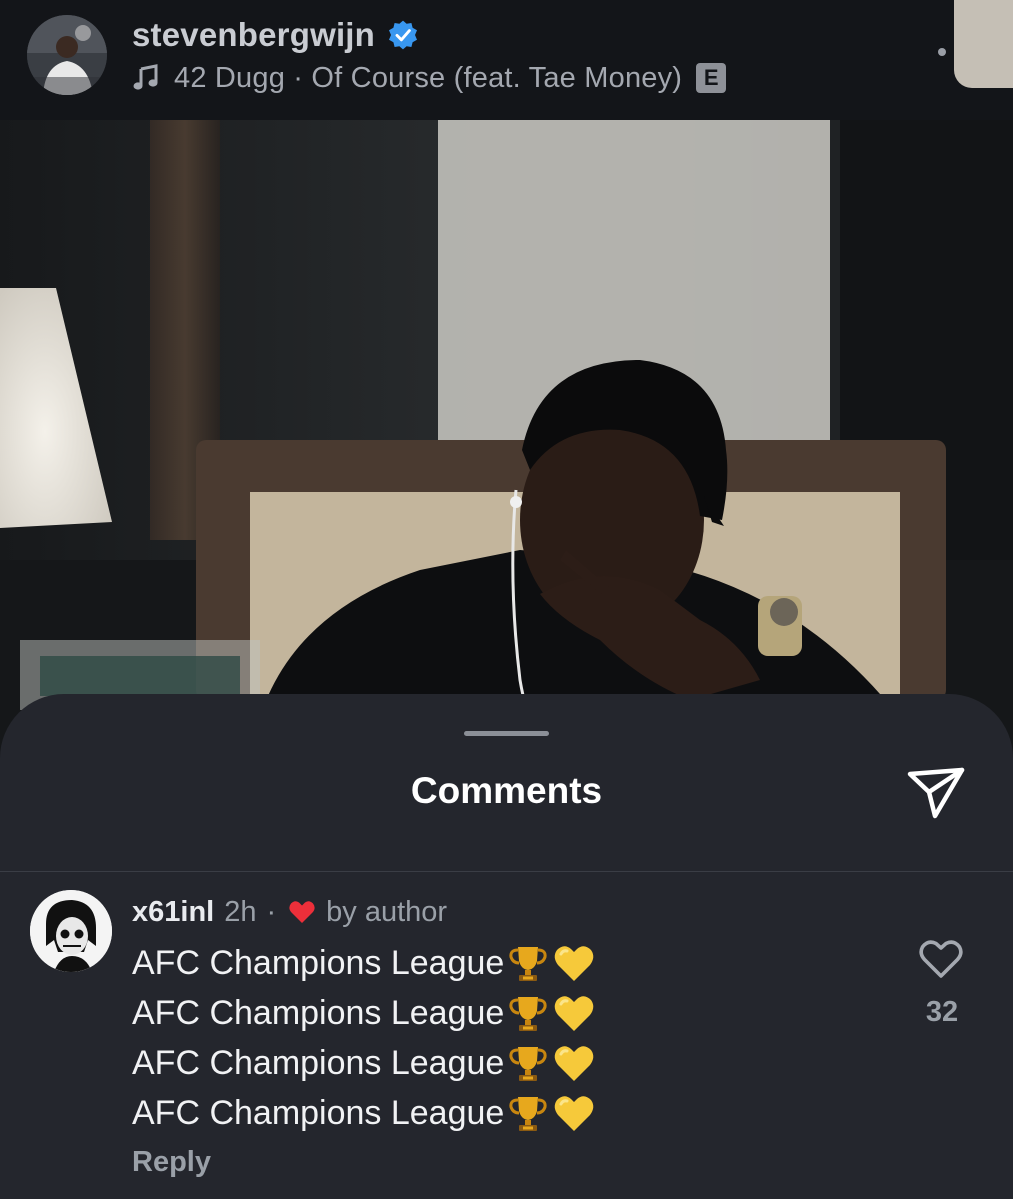 The height and width of the screenshot is (1199, 1013). I want to click on music-note-icon, so click(145, 77).